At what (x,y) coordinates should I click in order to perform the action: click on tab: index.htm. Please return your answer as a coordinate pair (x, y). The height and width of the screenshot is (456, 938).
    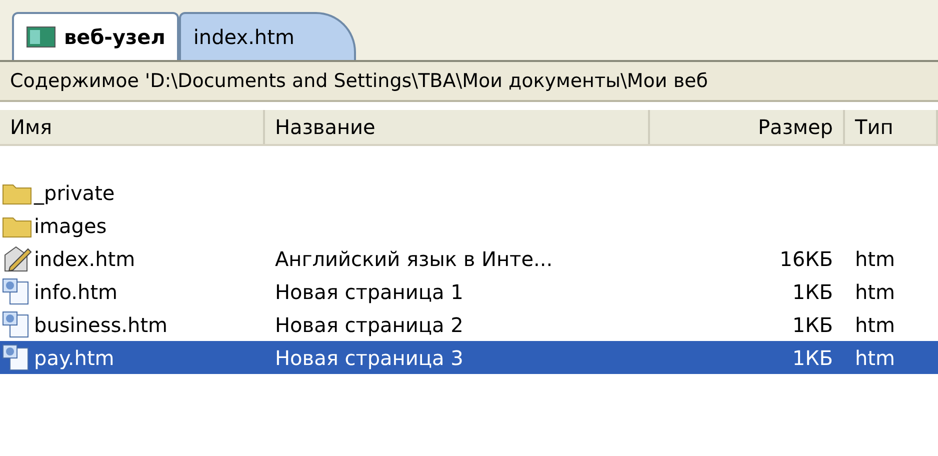
    Looking at the image, I should click on (267, 36).